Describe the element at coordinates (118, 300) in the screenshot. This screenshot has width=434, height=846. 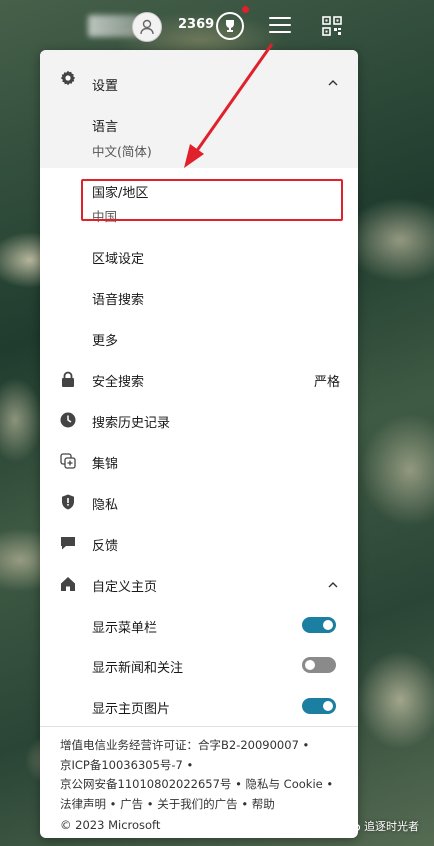
I see `voice-search-label: 语音搜索` at that location.